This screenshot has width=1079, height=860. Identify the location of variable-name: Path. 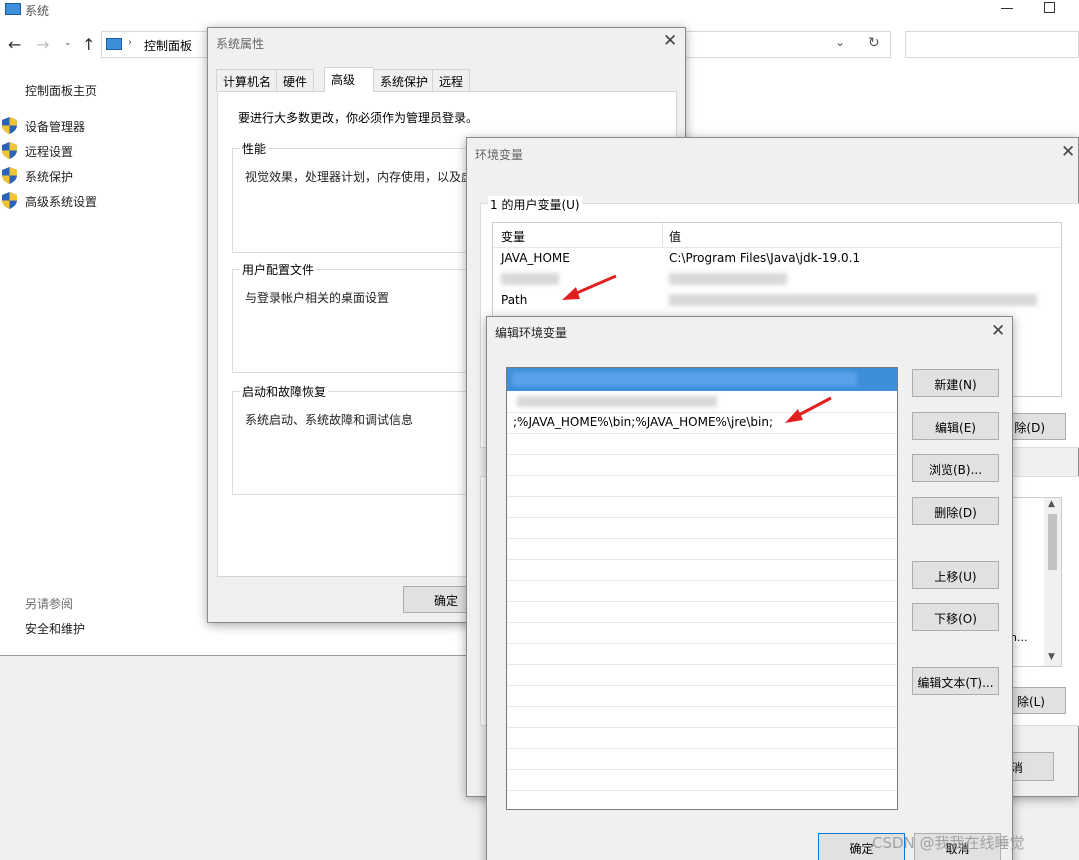
(514, 300).